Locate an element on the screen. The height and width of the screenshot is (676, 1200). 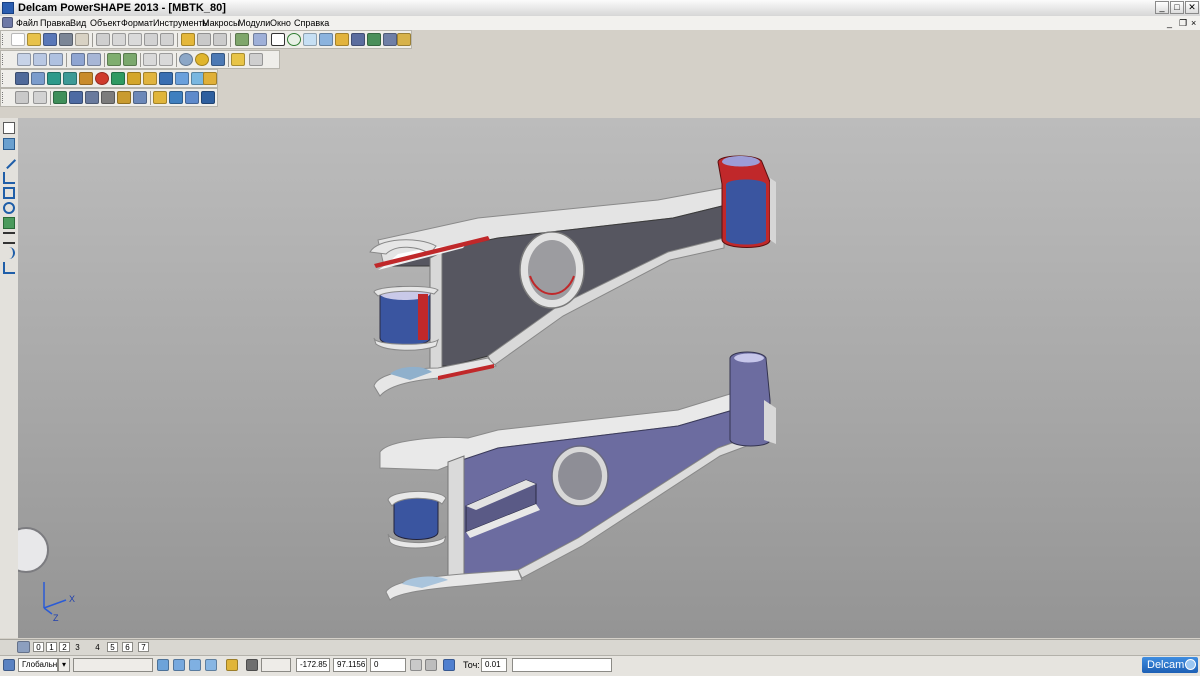
mouse-mode-icon is located at coordinates (449, 665).